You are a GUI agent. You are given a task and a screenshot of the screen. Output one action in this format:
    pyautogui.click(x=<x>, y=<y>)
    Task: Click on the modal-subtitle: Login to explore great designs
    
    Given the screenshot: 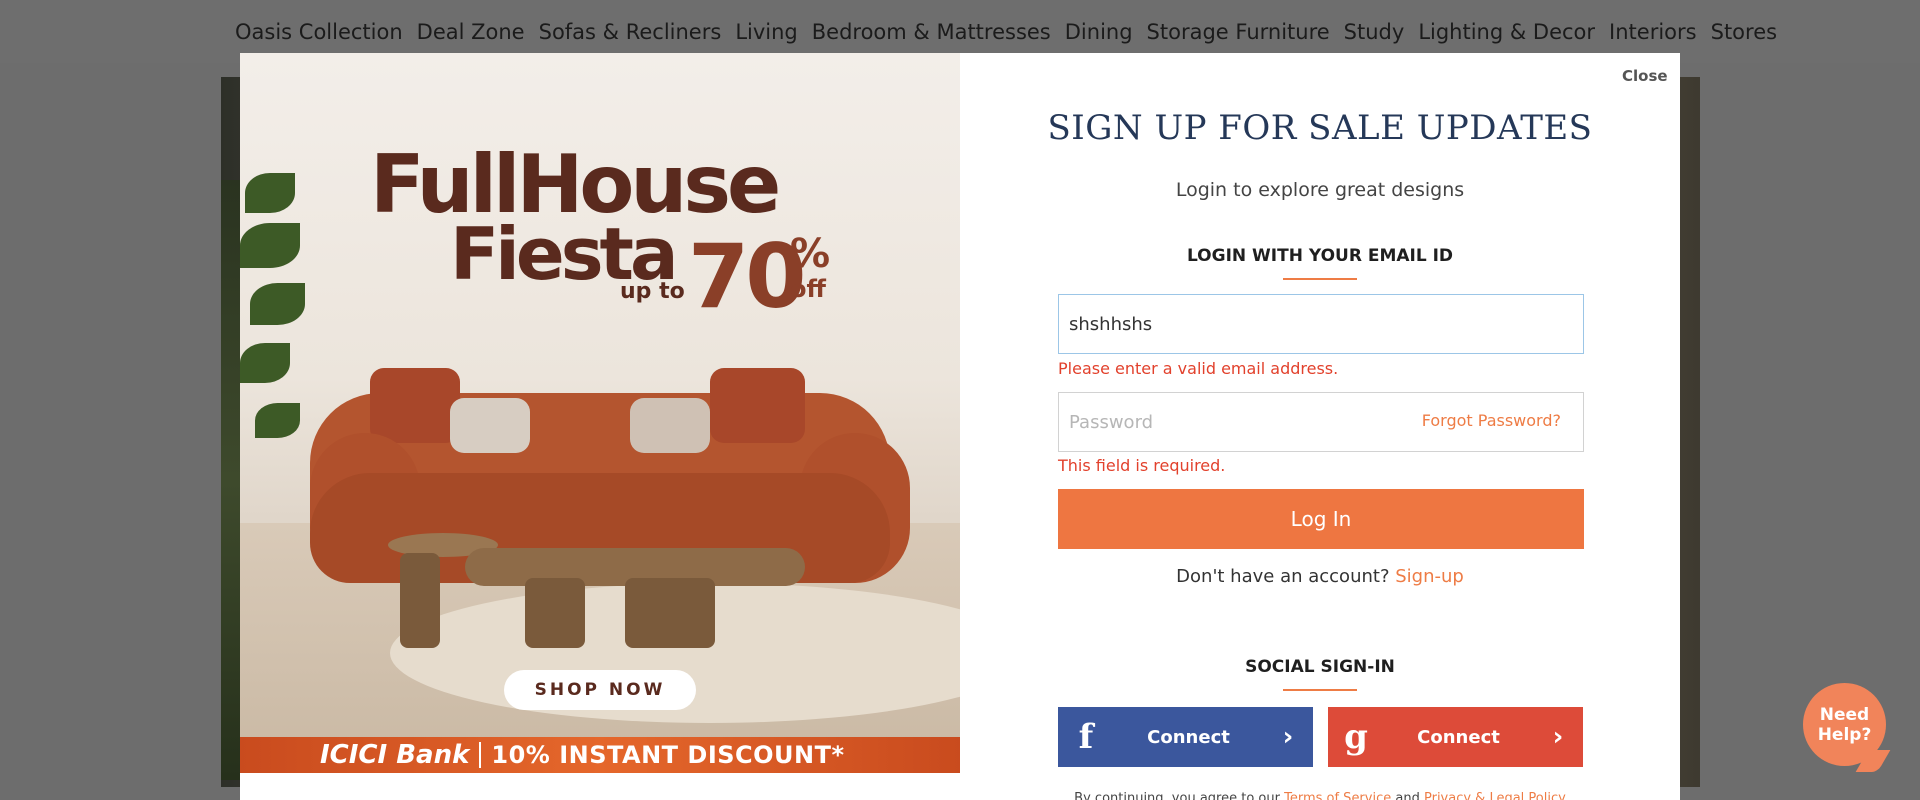 What is the action you would take?
    pyautogui.click(x=1320, y=190)
    